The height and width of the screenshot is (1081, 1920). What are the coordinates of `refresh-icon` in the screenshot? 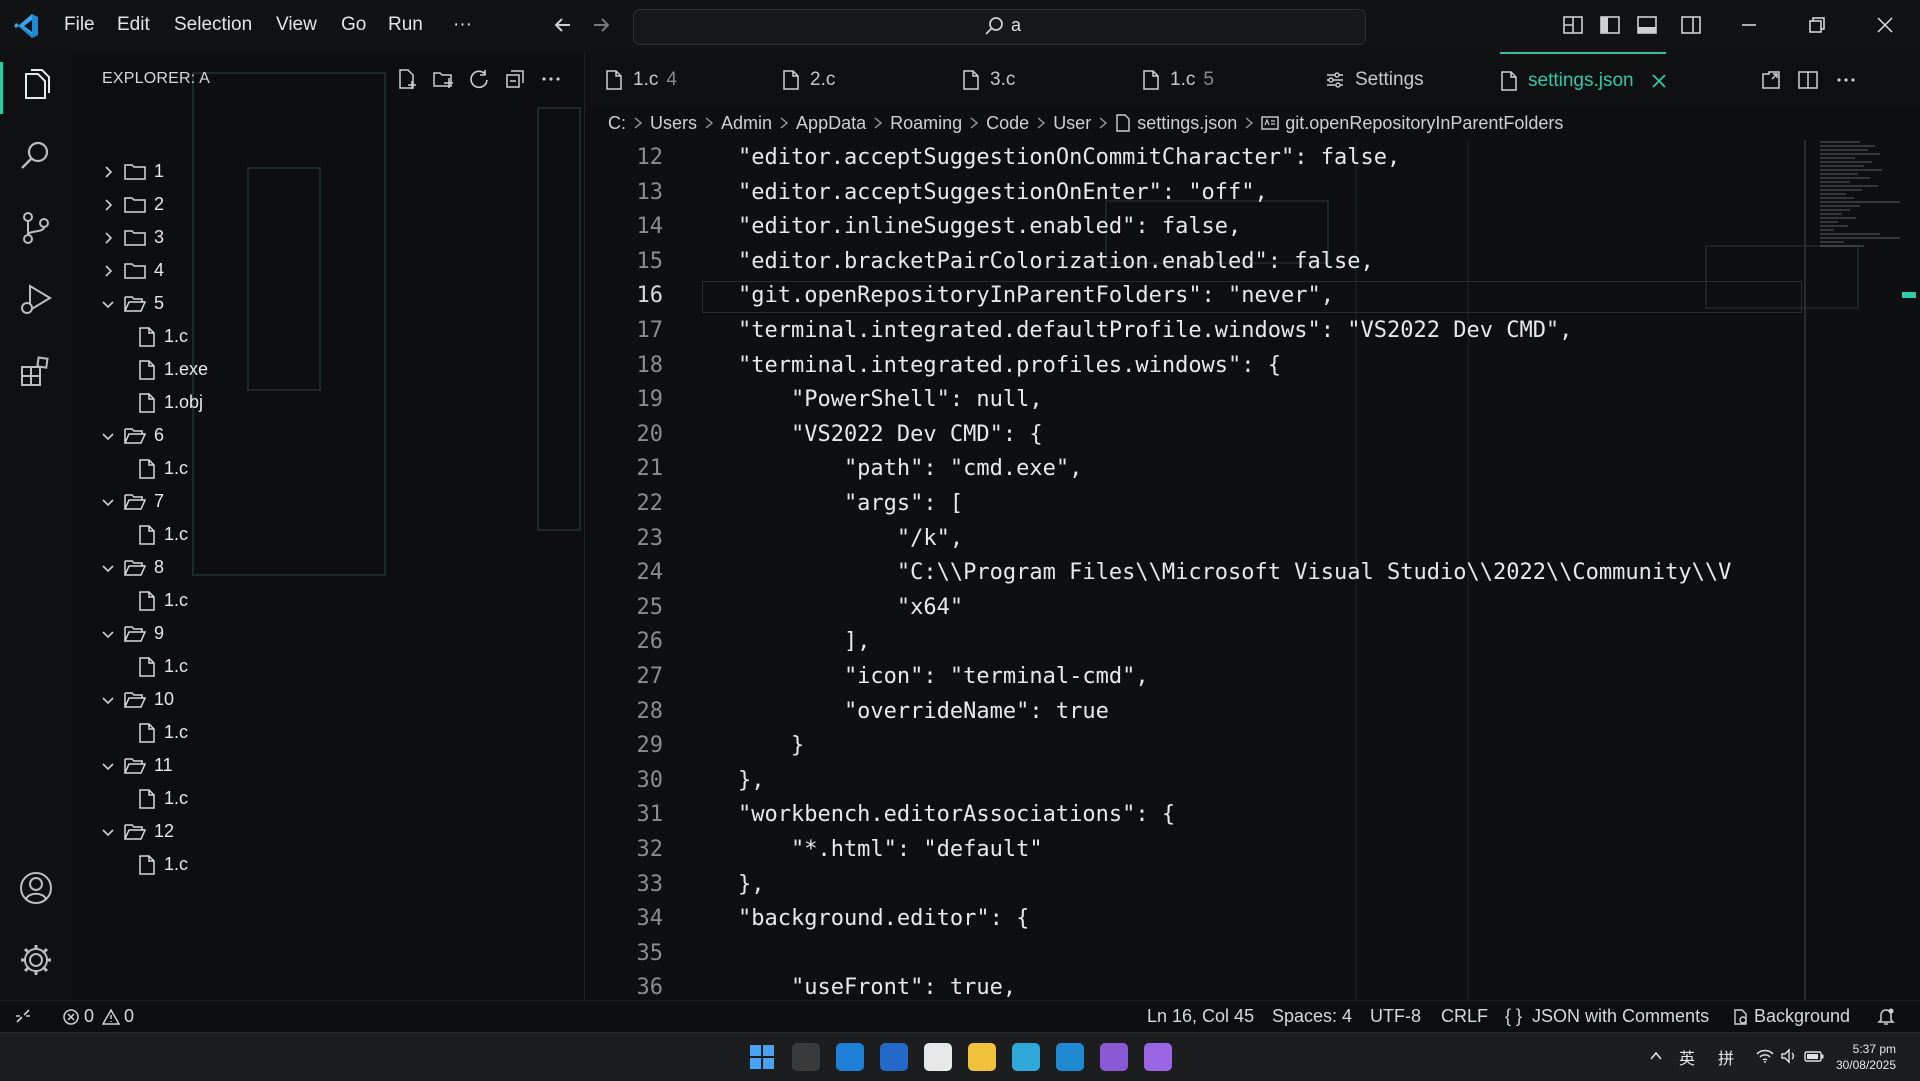 It's located at (479, 79).